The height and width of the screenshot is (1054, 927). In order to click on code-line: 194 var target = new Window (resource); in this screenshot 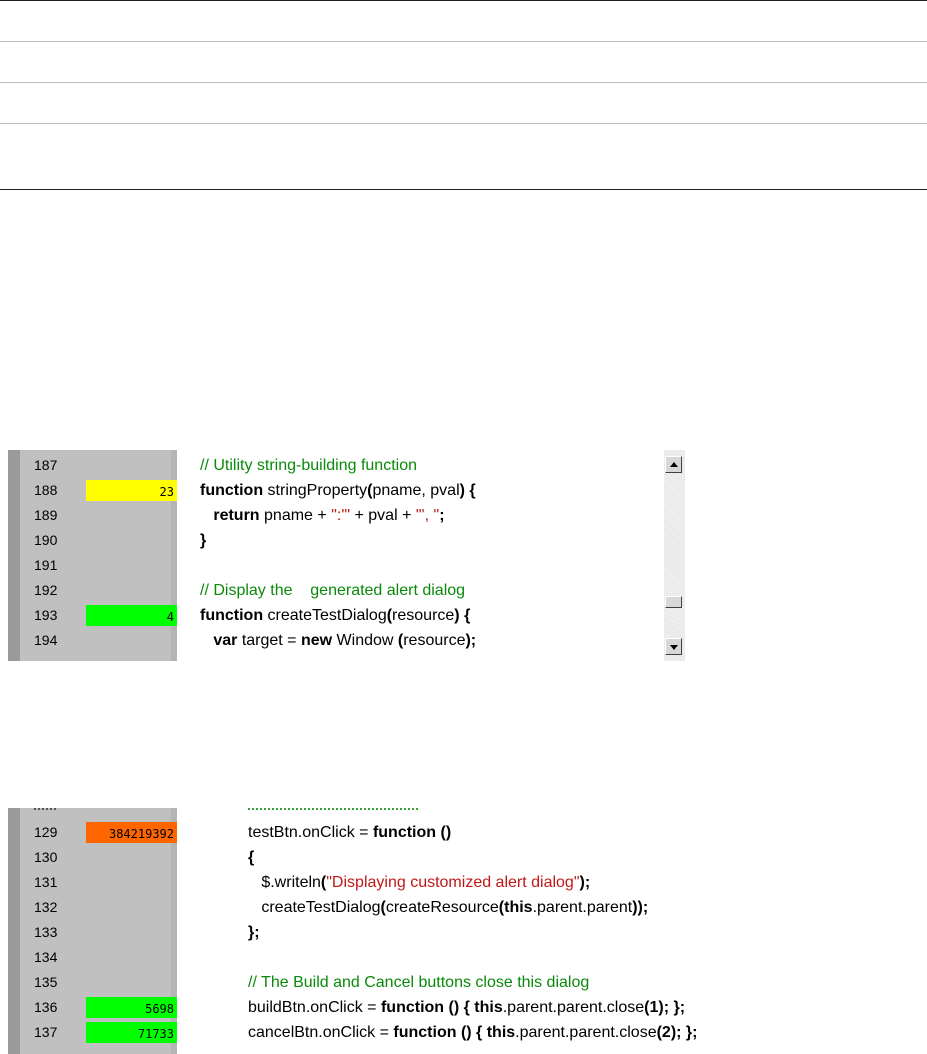, I will do `click(352, 640)`.